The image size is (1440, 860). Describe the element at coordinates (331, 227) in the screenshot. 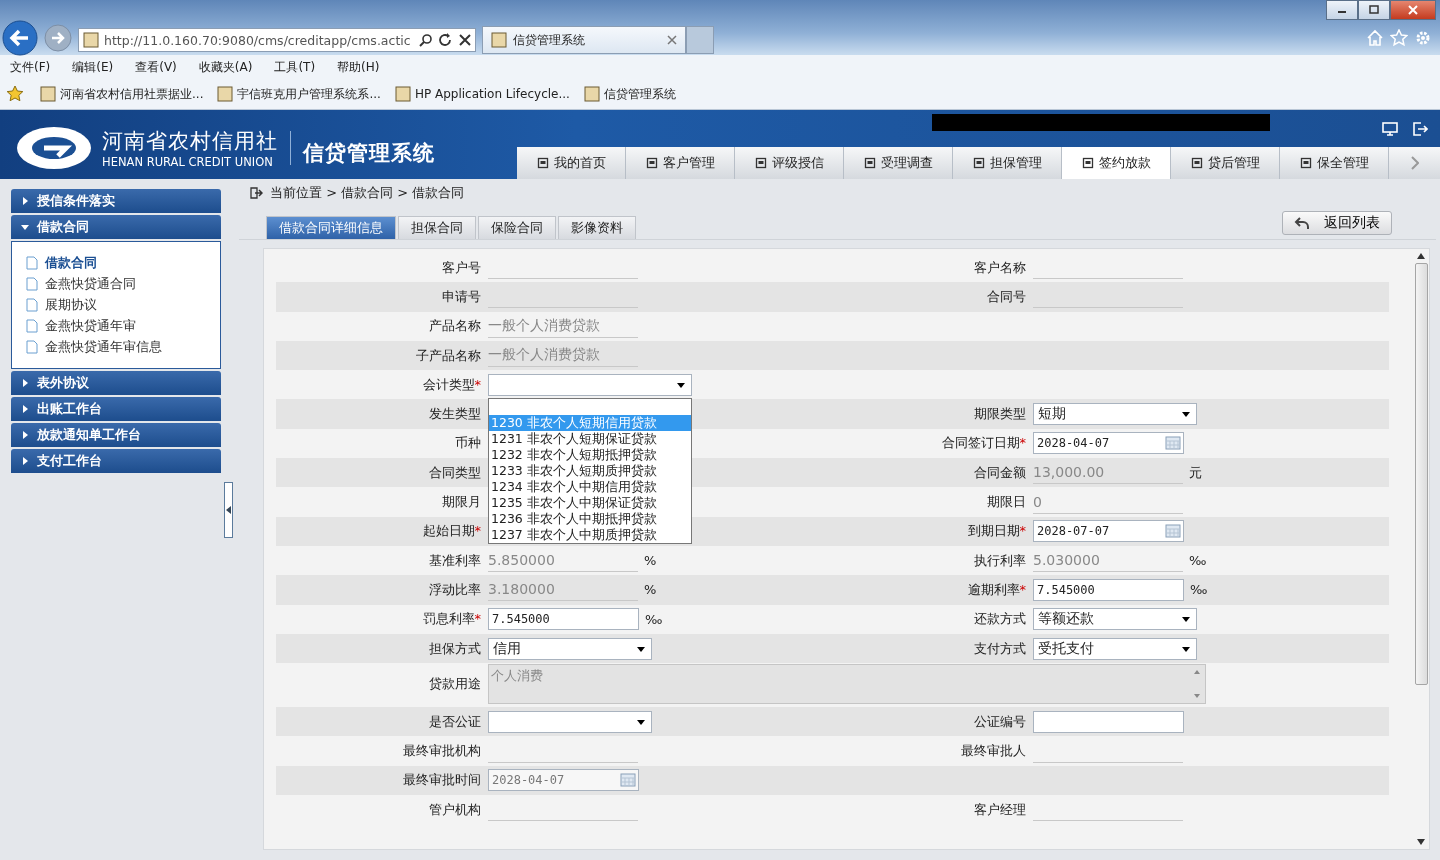

I see `tab: 借款合同详细信息` at that location.